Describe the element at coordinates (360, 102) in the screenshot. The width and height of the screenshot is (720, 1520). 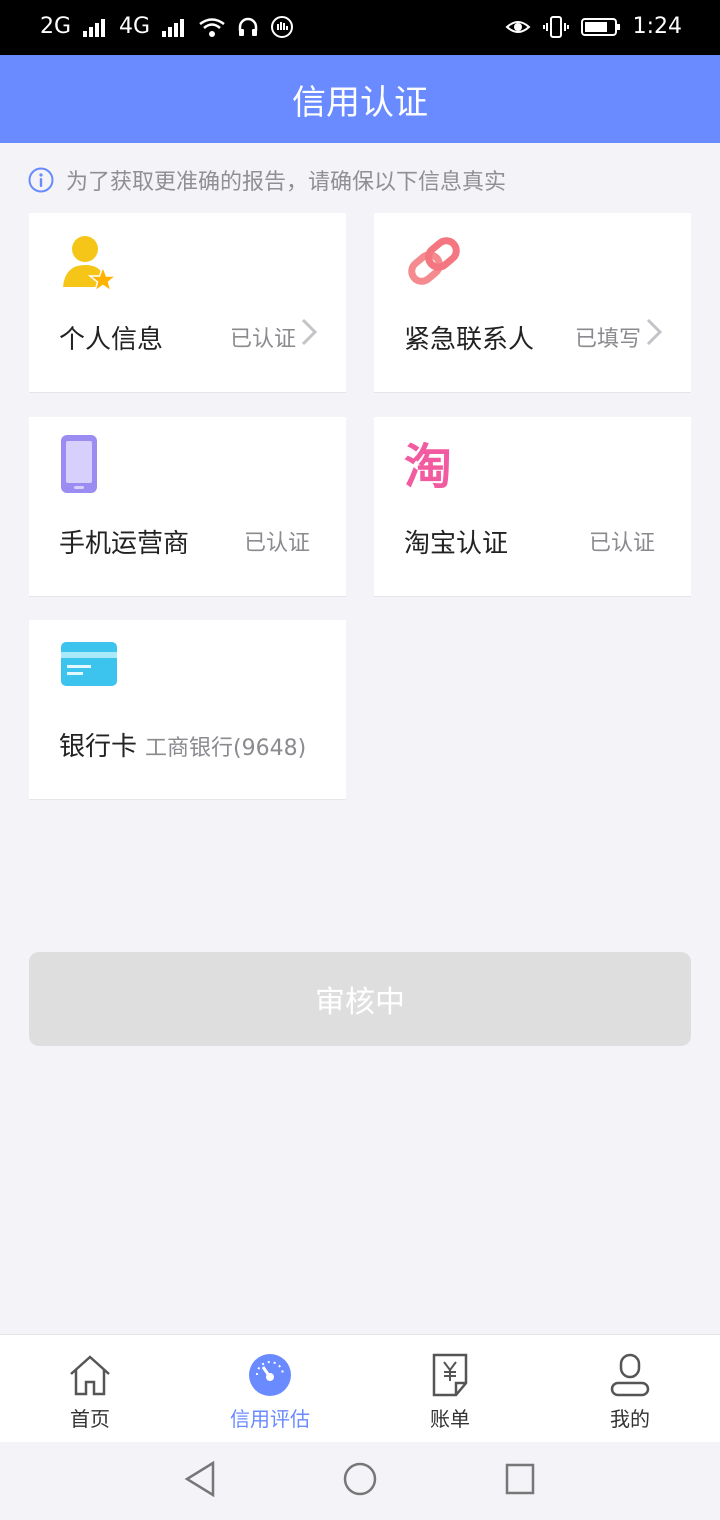
I see `page-title: 信用认证` at that location.